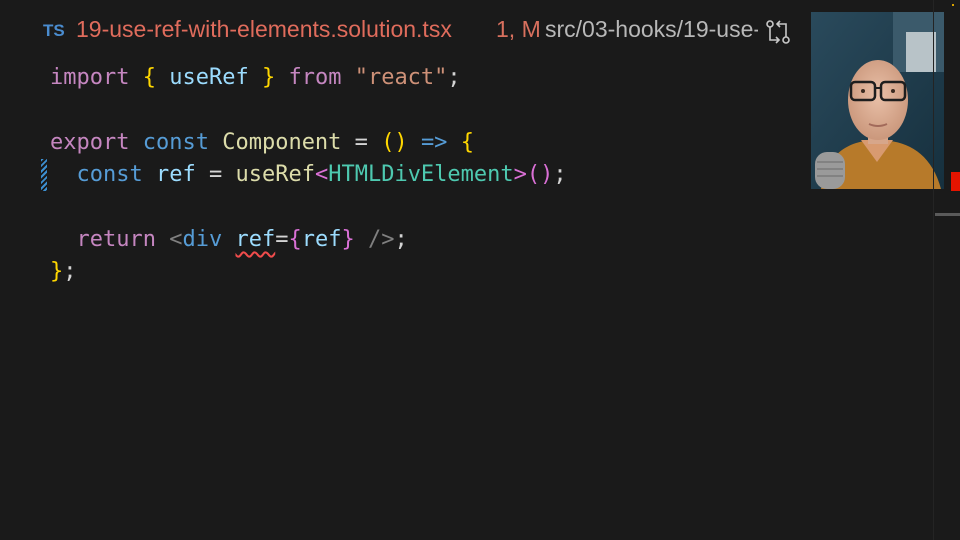  I want to click on token: Component, so click(282, 142).